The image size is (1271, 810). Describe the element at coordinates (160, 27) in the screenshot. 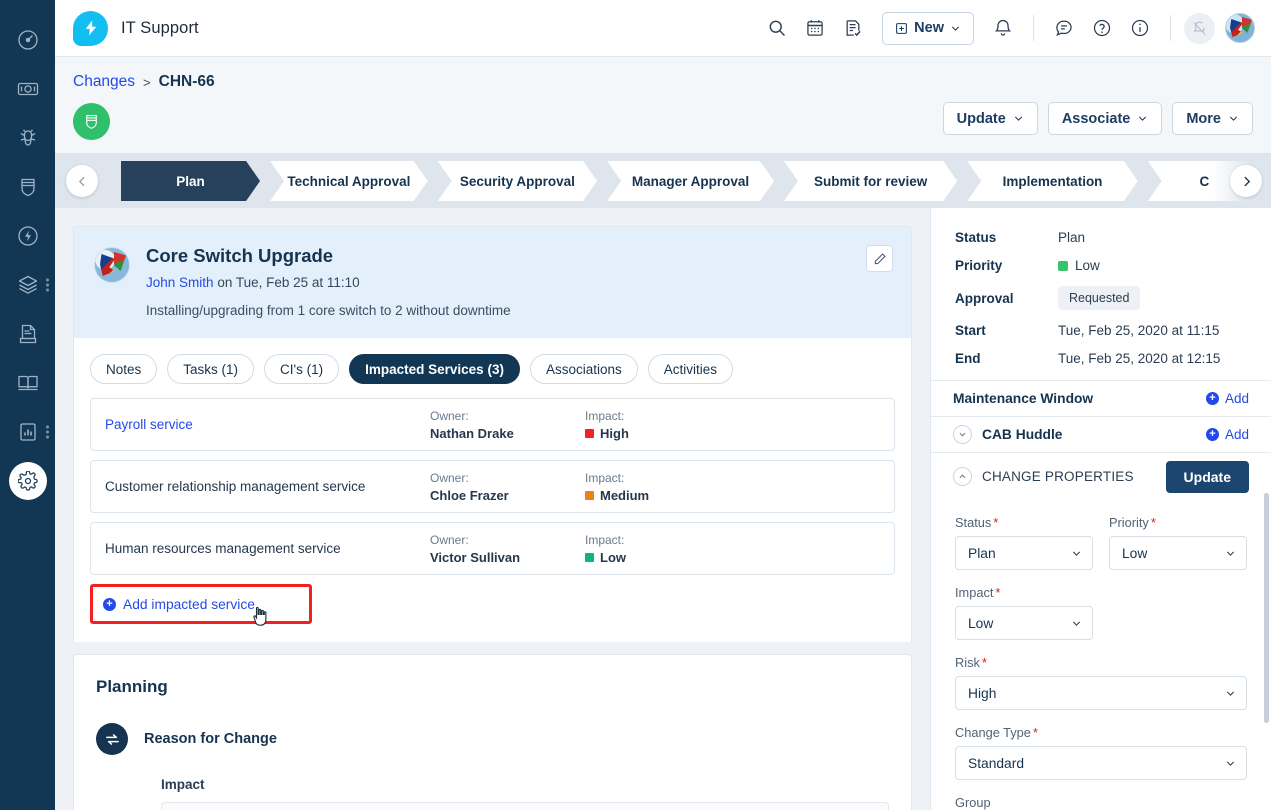

I see `brand-title: IT Support` at that location.